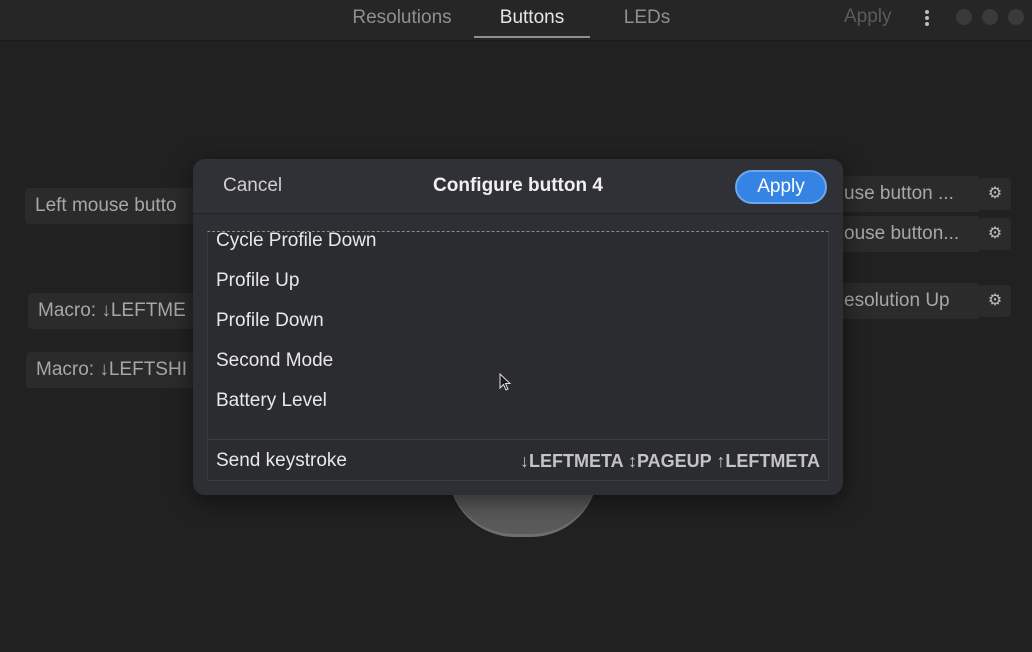 This screenshot has height=652, width=1032. I want to click on header-bar: Resolutions Buttons LEDs Apply, so click(516, 20).